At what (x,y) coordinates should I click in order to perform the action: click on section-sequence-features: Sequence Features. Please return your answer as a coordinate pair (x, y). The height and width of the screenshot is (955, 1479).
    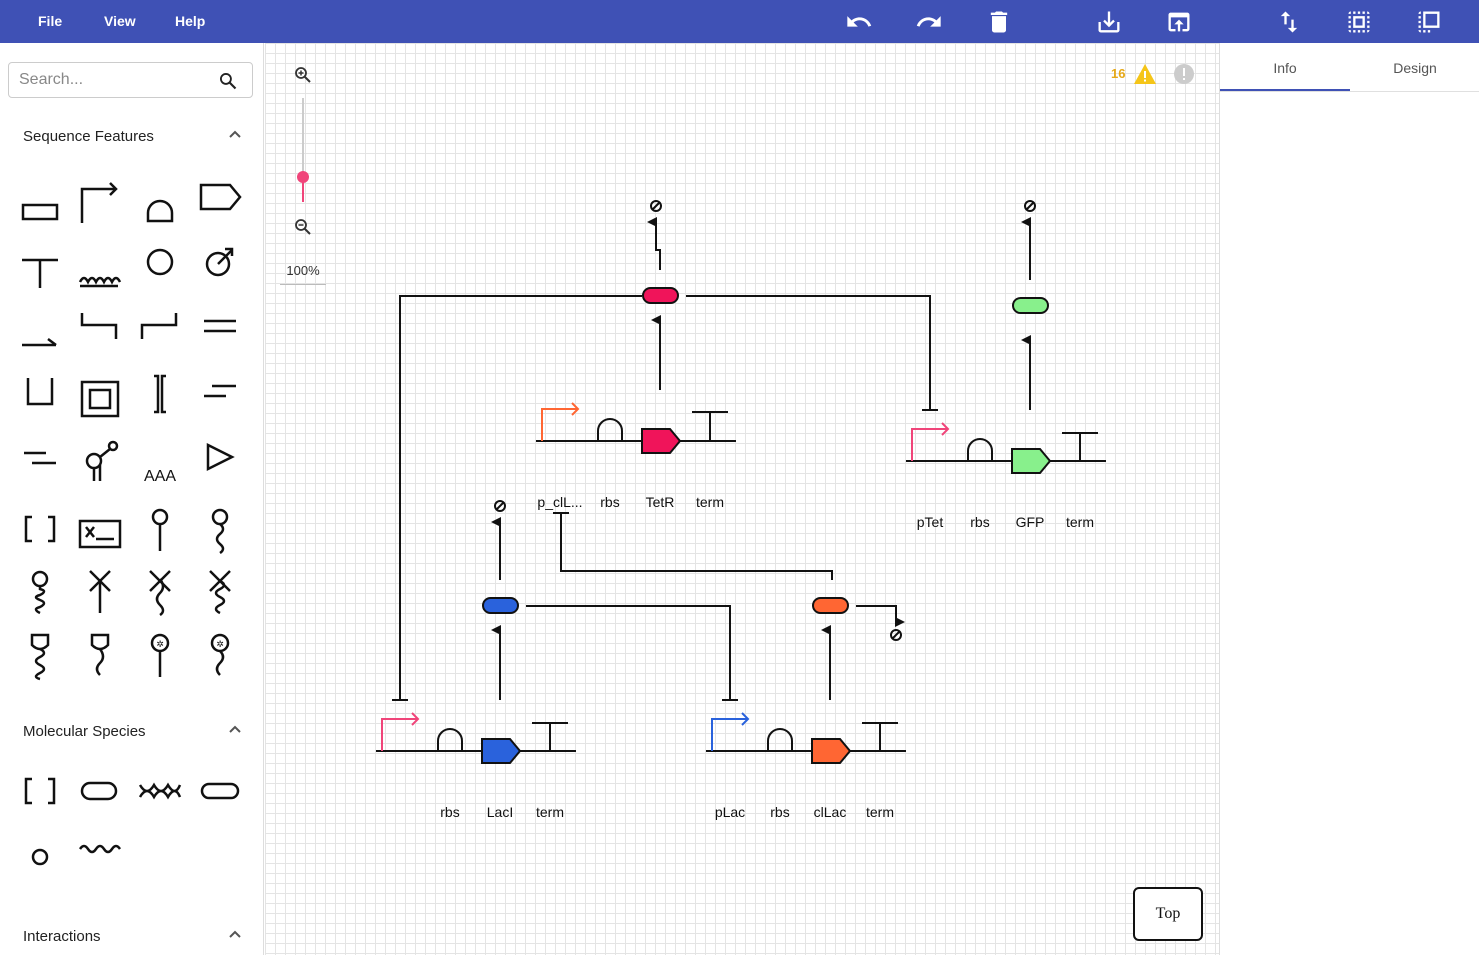
    Looking at the image, I should click on (88, 136).